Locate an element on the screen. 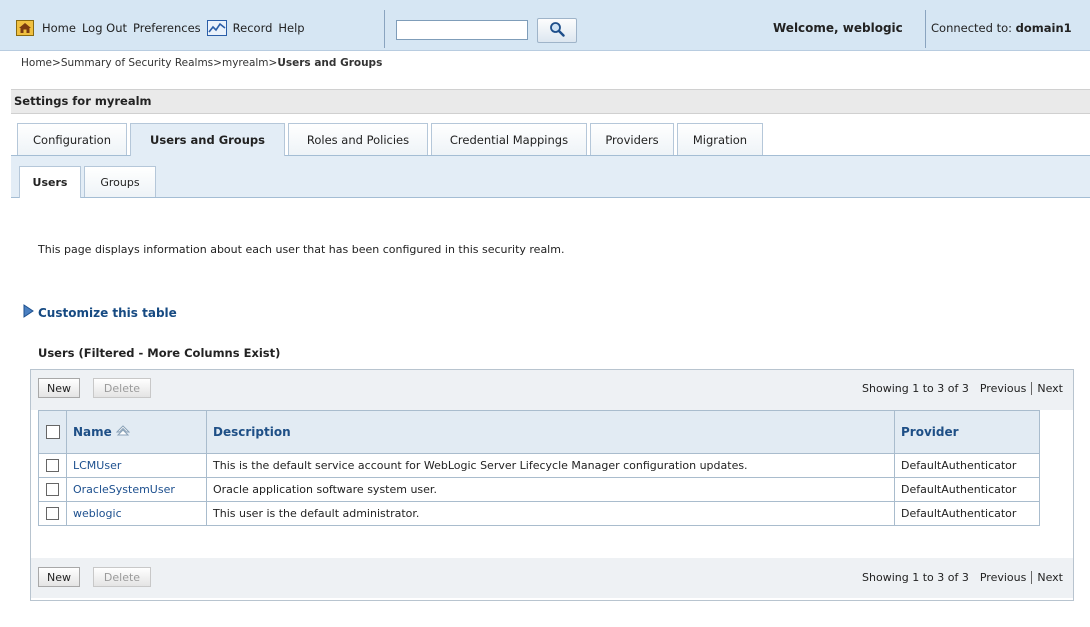 The width and height of the screenshot is (1090, 627). search-icon is located at coordinates (557, 30).